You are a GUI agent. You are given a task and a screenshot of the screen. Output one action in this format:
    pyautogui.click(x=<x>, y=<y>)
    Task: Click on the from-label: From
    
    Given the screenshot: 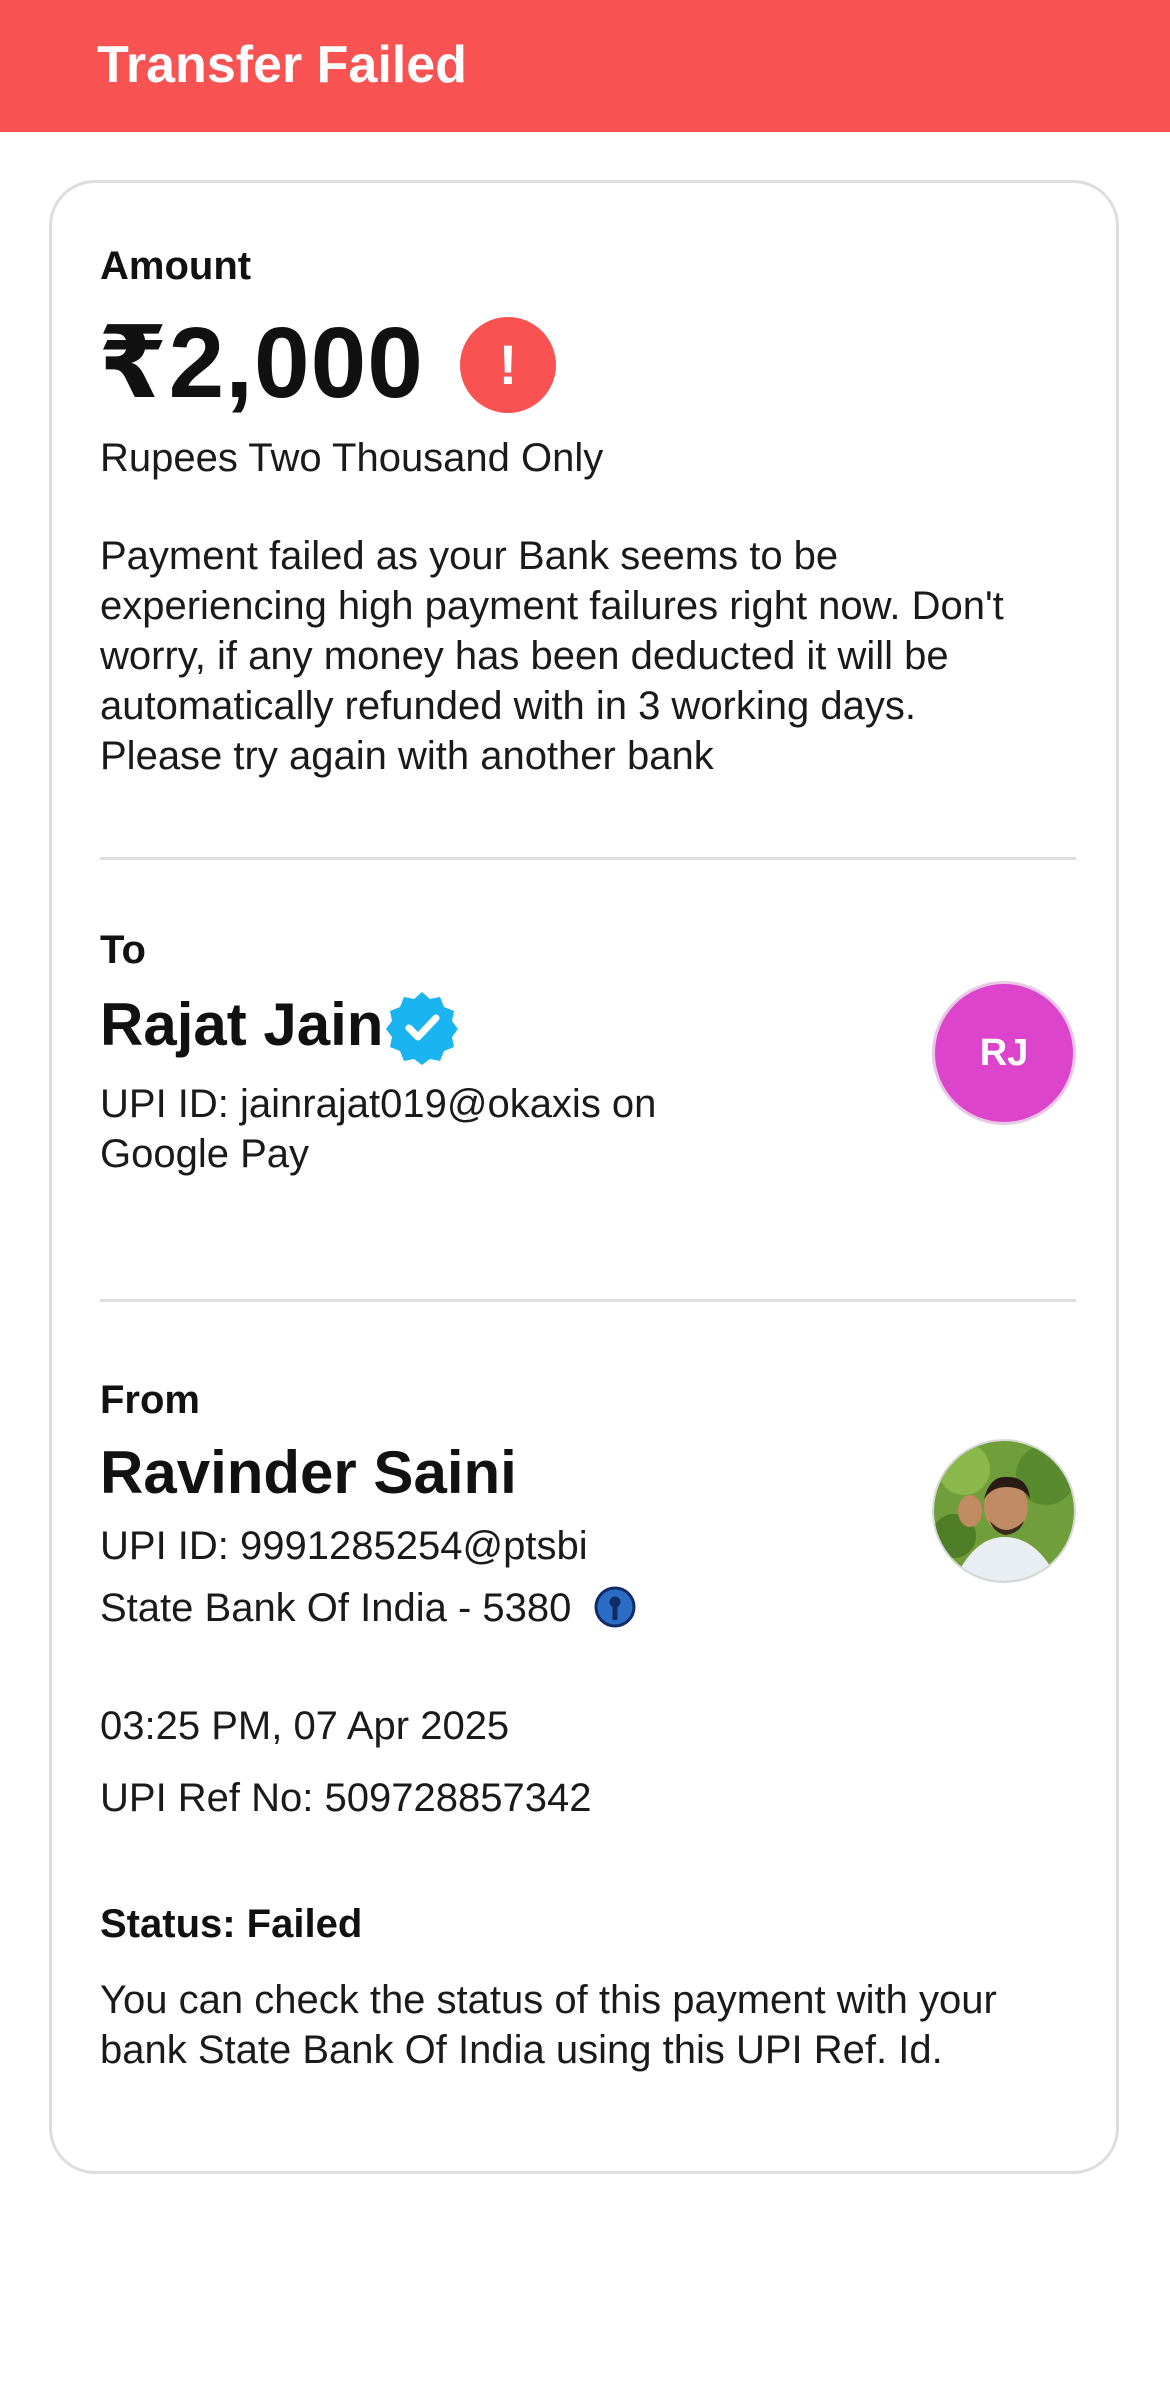 What is the action you would take?
    pyautogui.click(x=150, y=1400)
    